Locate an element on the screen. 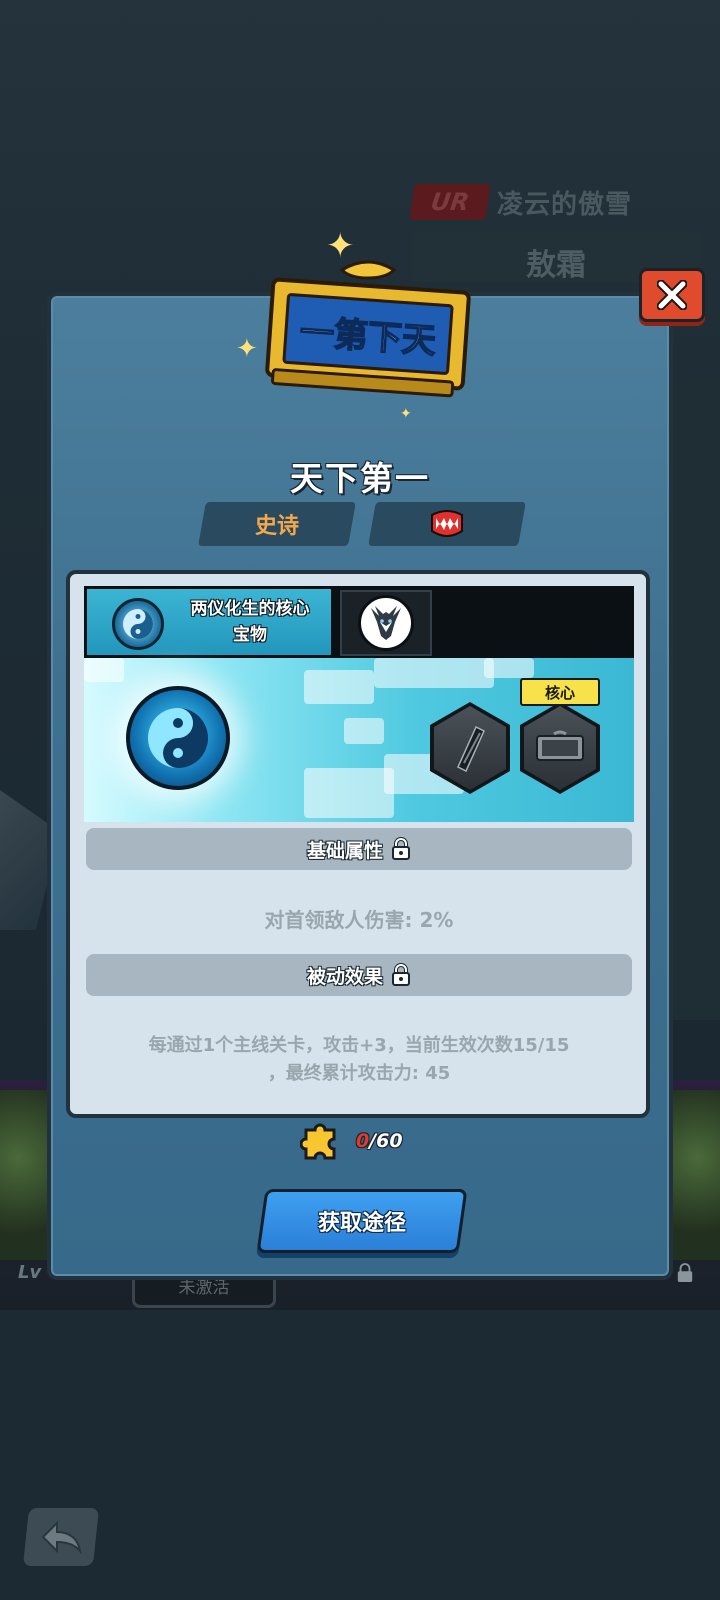 The height and width of the screenshot is (1600, 720). back-button is located at coordinates (61, 1537).